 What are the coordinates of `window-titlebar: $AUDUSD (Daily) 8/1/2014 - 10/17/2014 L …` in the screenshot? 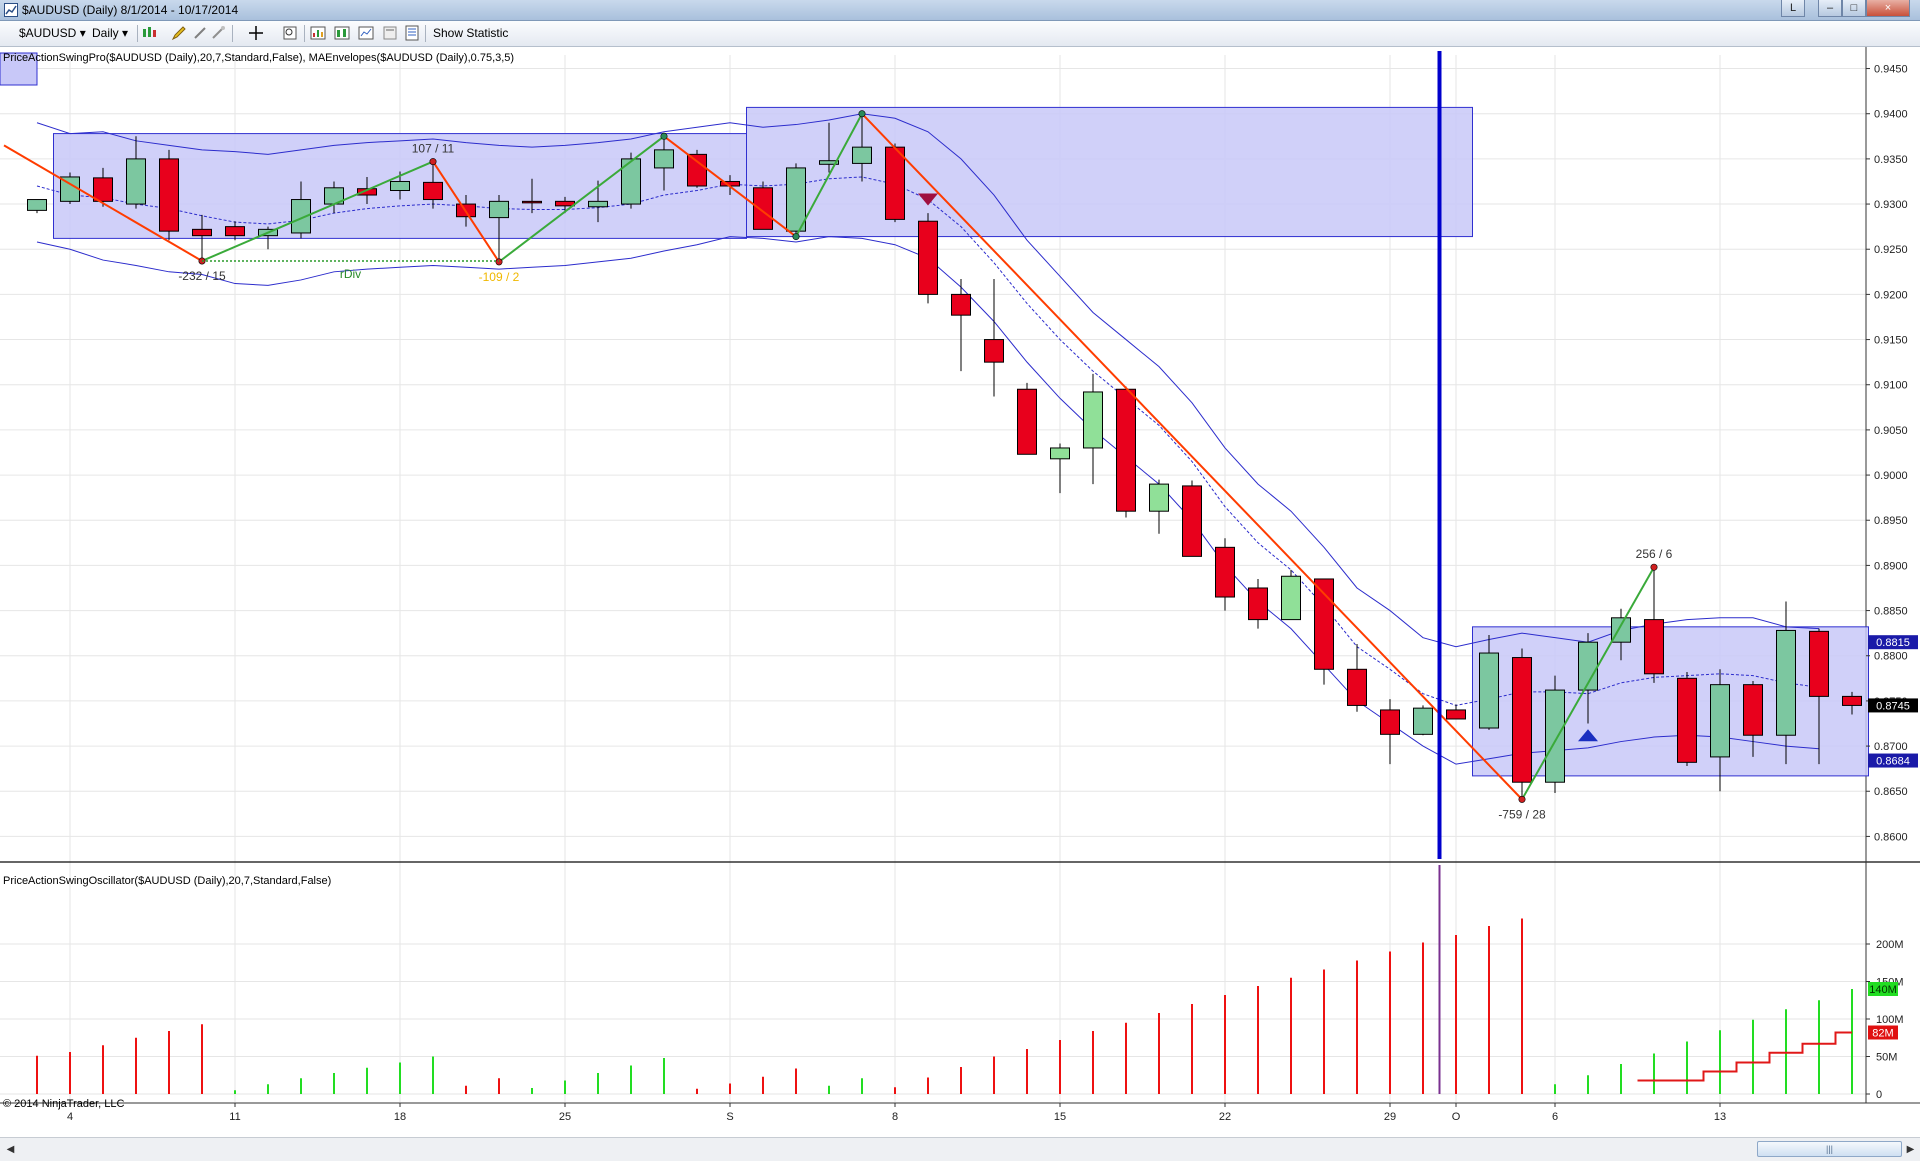 It's located at (960, 10).